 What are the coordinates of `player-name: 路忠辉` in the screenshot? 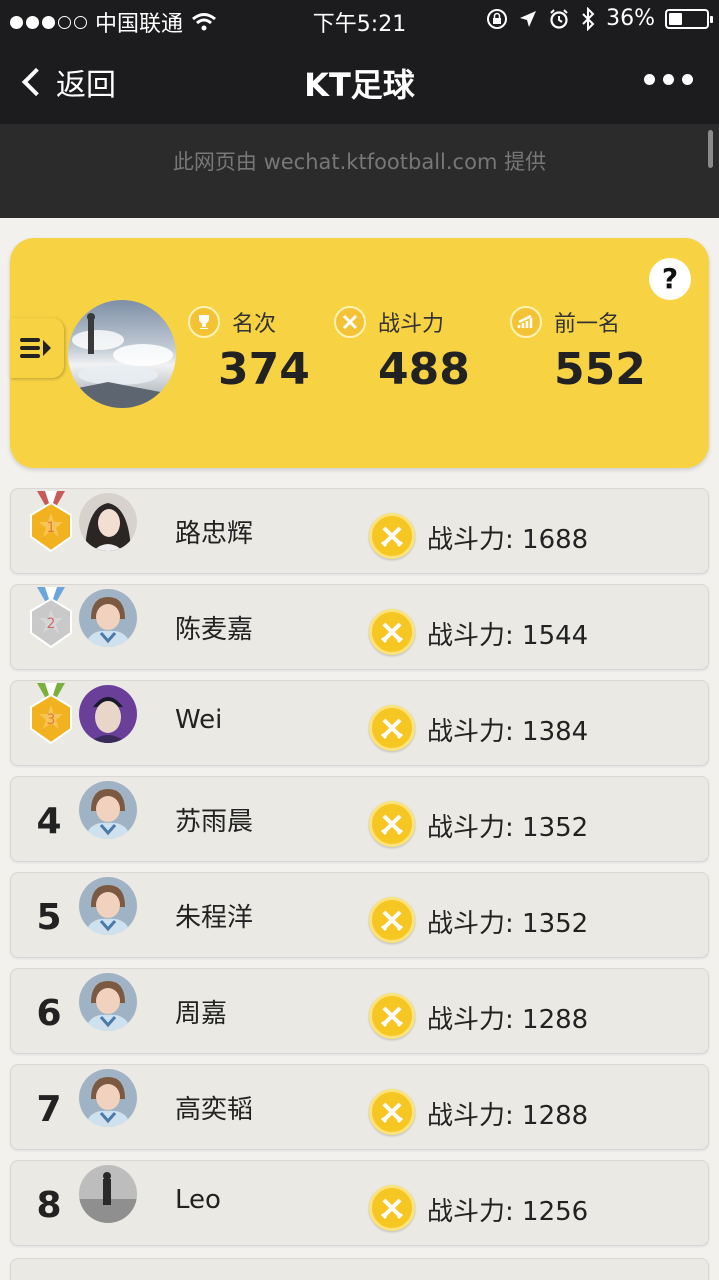 It's located at (214, 534).